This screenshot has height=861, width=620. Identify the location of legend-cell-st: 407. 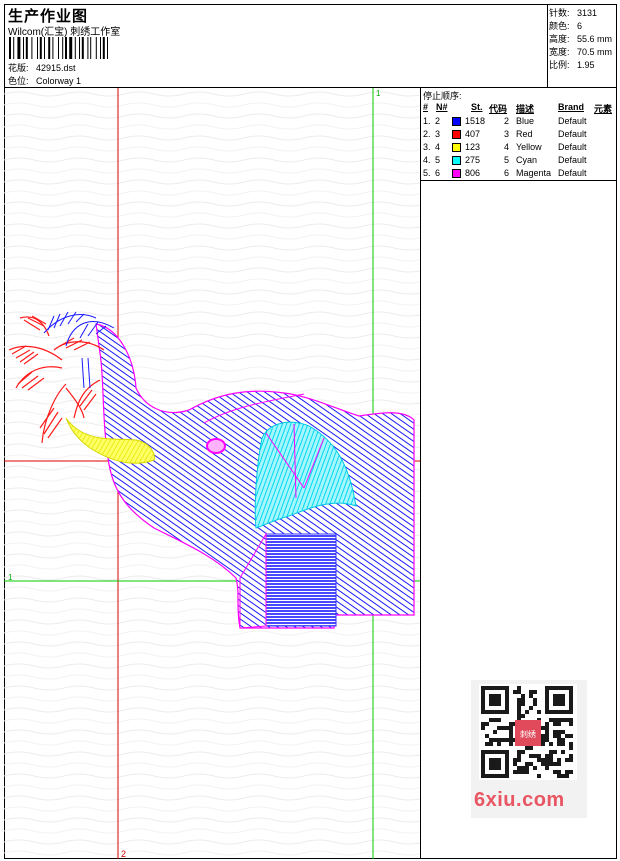
(473, 134).